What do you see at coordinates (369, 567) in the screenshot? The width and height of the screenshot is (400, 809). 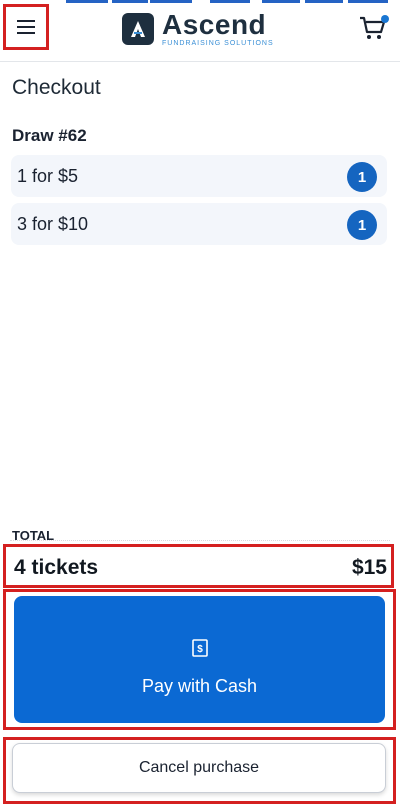 I see `total-amount: $15` at bounding box center [369, 567].